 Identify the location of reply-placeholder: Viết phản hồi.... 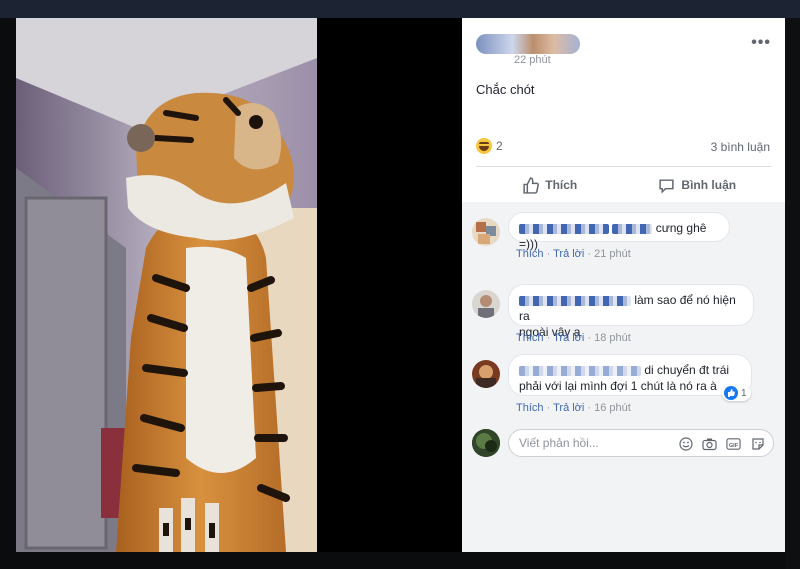
(559, 443).